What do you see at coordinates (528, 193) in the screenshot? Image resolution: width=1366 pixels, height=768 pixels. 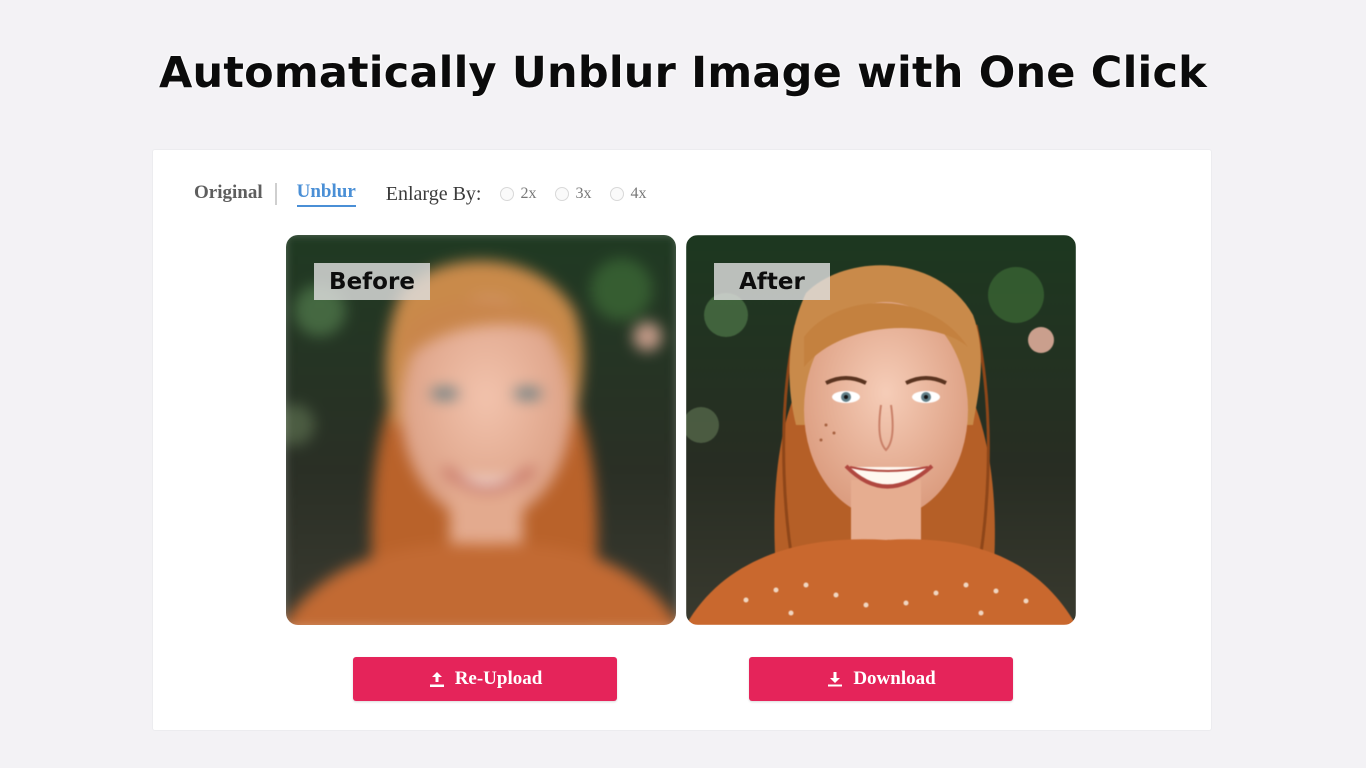 I see `enlarge-option-label: 2x` at bounding box center [528, 193].